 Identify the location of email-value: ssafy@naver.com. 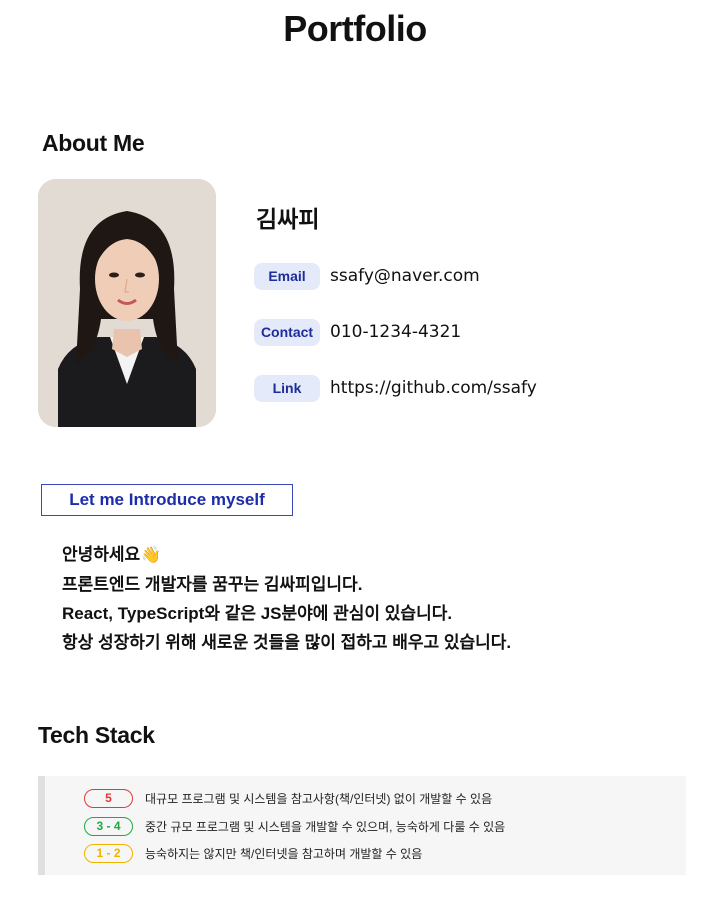
(405, 276).